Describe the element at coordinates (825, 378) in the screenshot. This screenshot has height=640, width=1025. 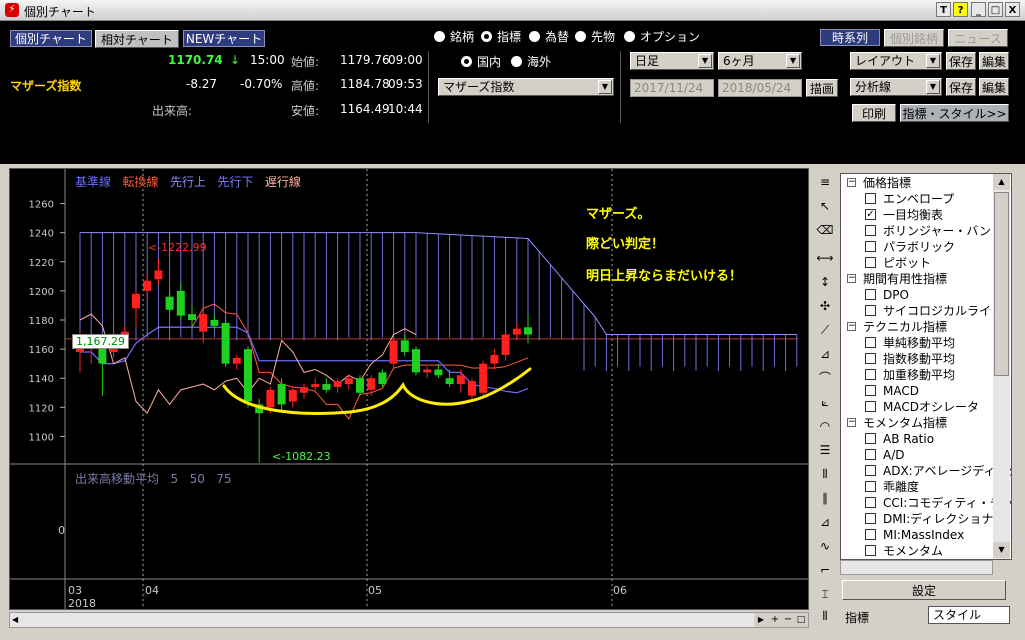
I see `arc-icon: ⌒` at that location.